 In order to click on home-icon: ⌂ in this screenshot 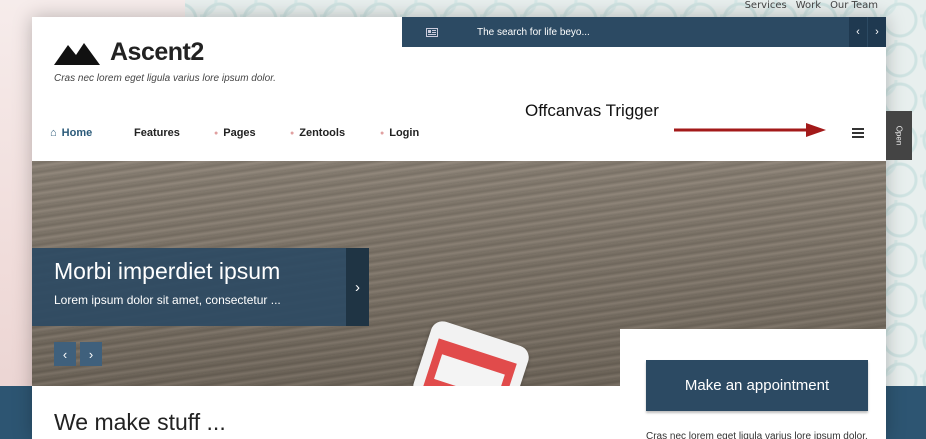, I will do `click(53, 133)`.